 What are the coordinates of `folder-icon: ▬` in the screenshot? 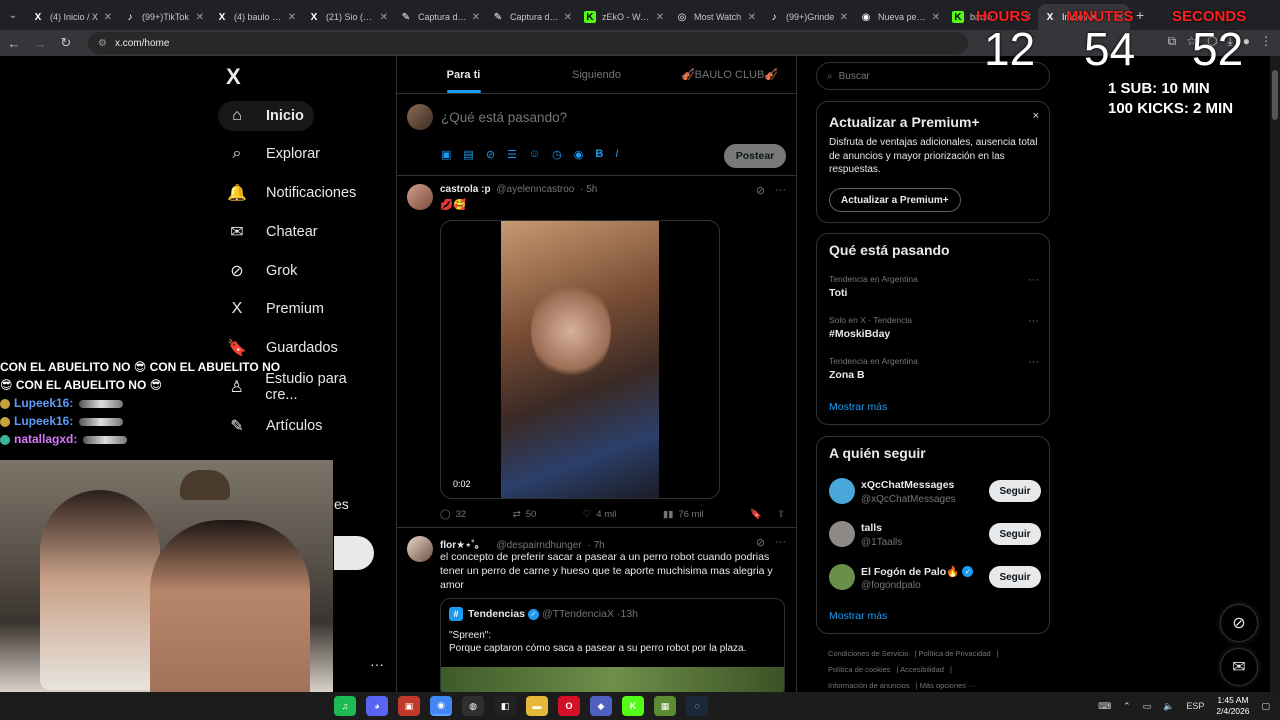 It's located at (537, 706).